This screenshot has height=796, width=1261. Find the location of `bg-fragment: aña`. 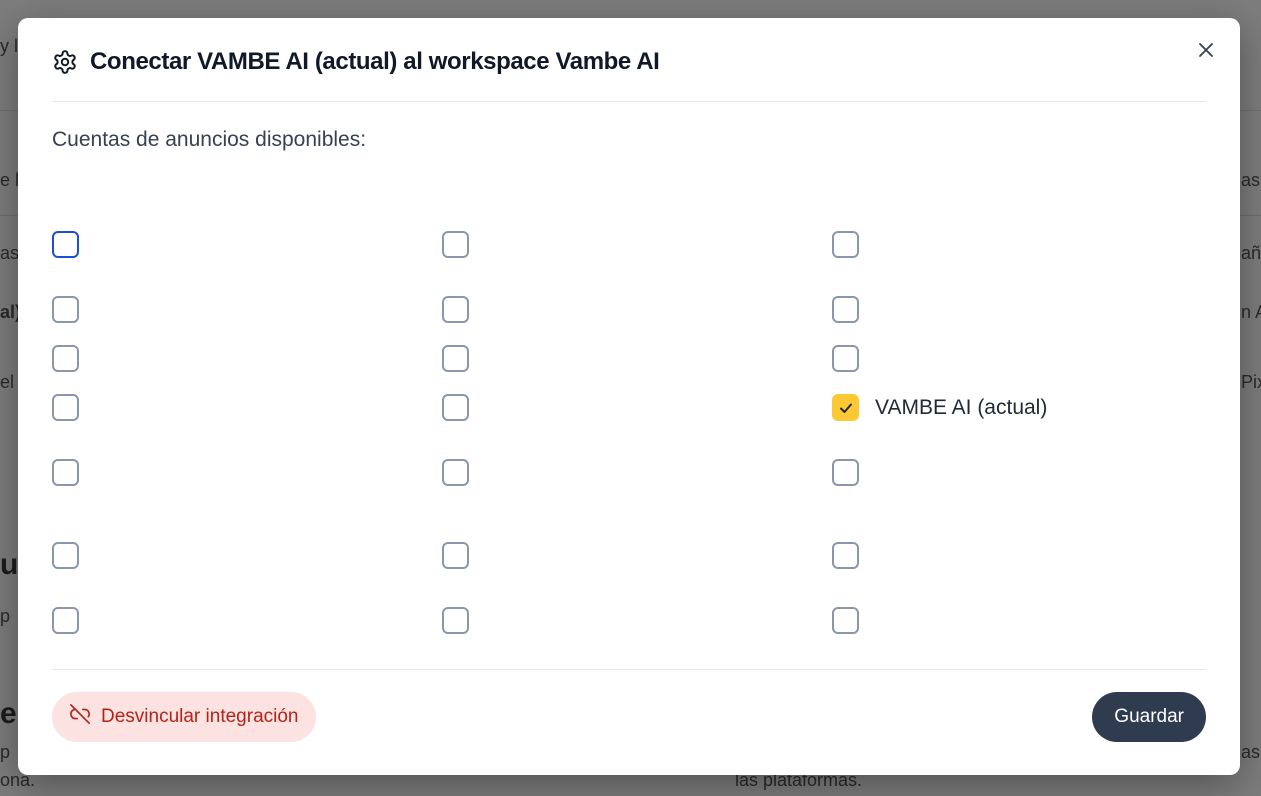

bg-fragment: aña is located at coordinates (1251, 253).